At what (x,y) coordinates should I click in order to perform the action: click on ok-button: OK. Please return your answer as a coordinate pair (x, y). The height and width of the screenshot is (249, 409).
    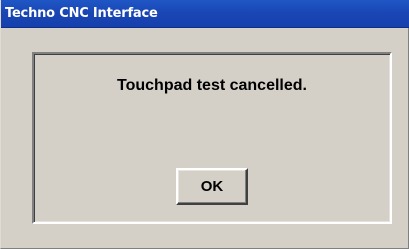
    Looking at the image, I should click on (212, 186).